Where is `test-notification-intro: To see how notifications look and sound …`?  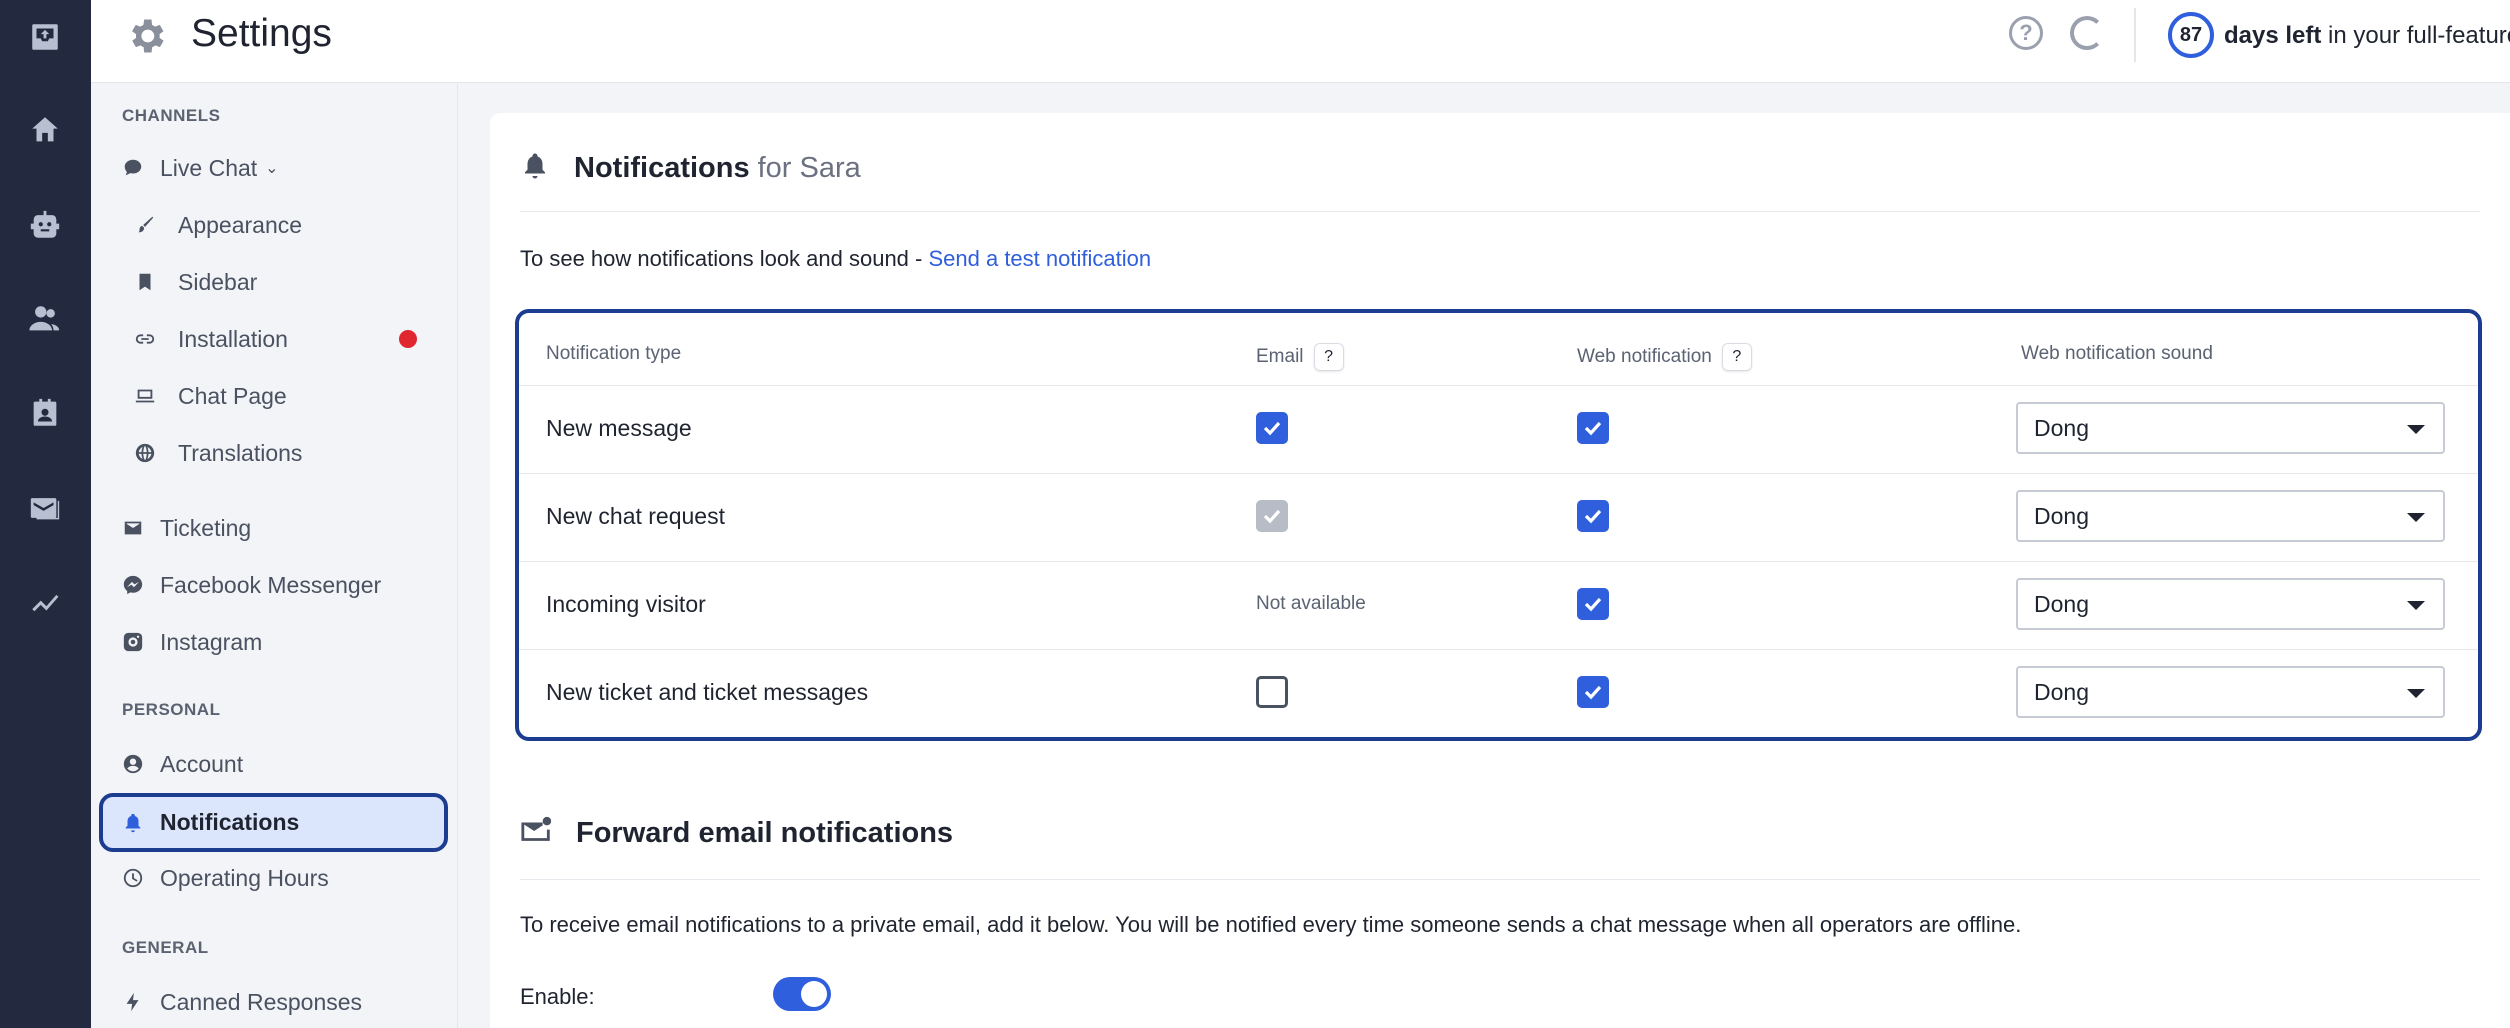
test-notification-intro: To see how notifications look and sound … is located at coordinates (835, 259).